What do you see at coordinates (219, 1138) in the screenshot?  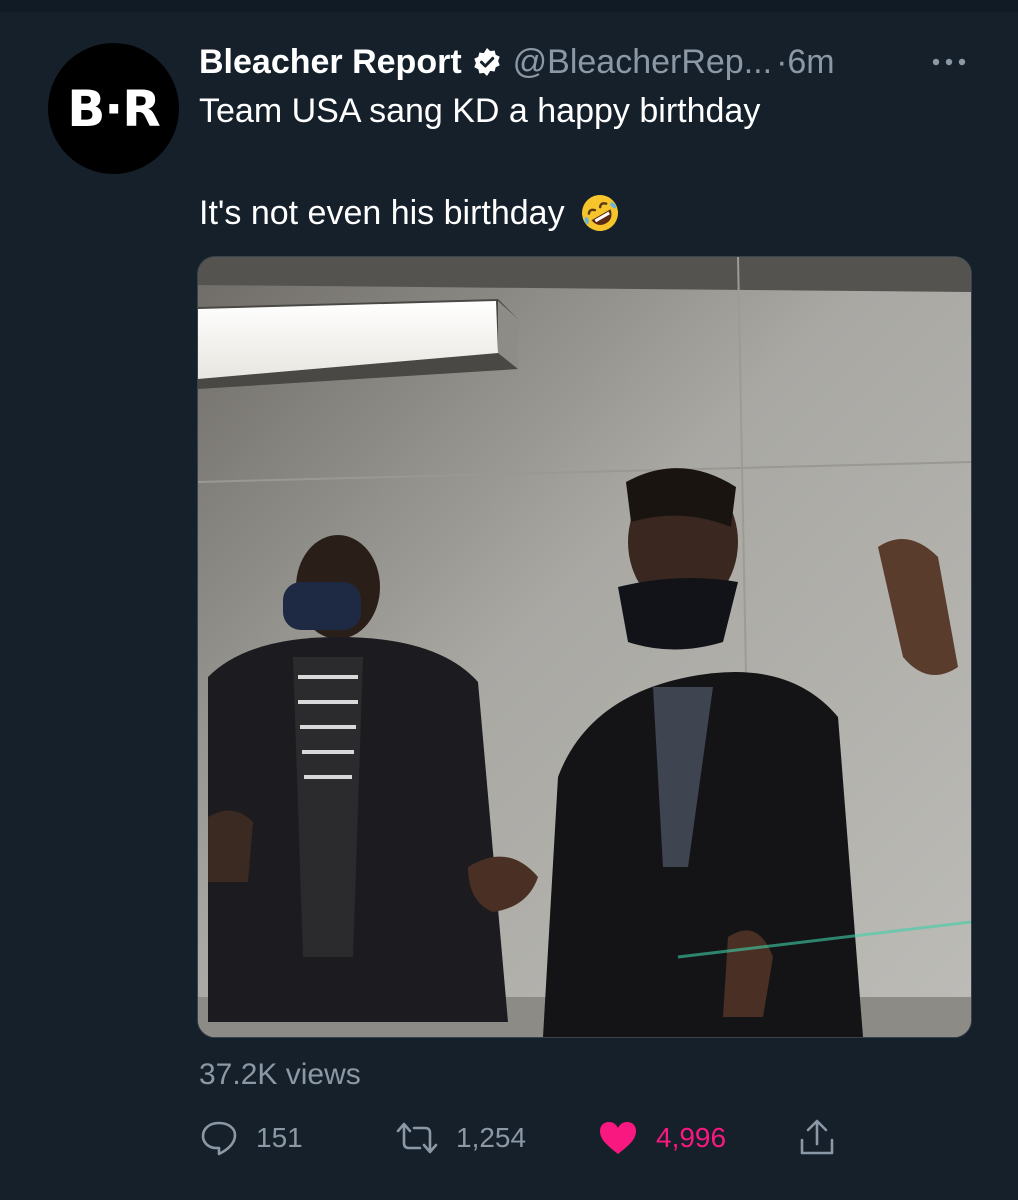 I see `reply-icon` at bounding box center [219, 1138].